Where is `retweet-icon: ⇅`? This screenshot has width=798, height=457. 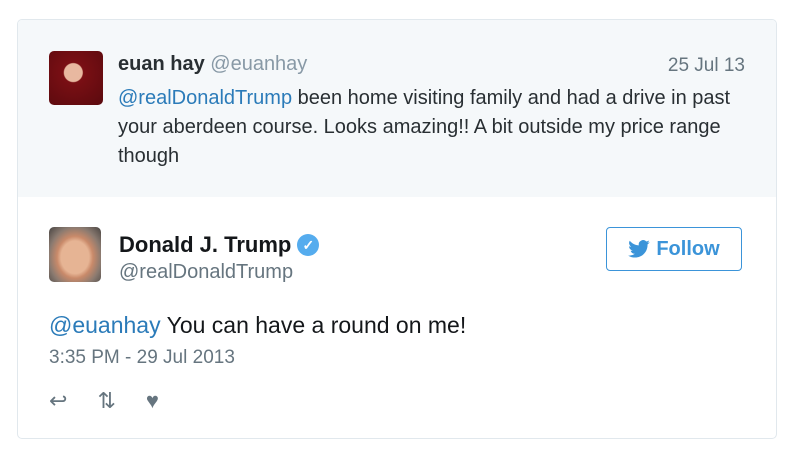
retweet-icon: ⇅ is located at coordinates (106, 401).